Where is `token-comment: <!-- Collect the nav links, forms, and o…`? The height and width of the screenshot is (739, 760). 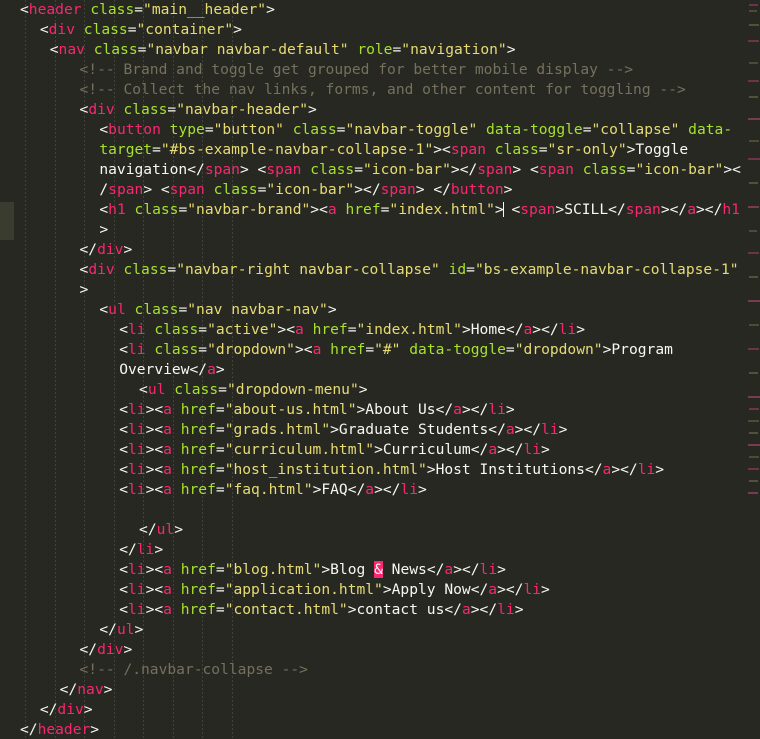 token-comment: <!-- Collect the nav links, forms, and o… is located at coordinates (382, 89).